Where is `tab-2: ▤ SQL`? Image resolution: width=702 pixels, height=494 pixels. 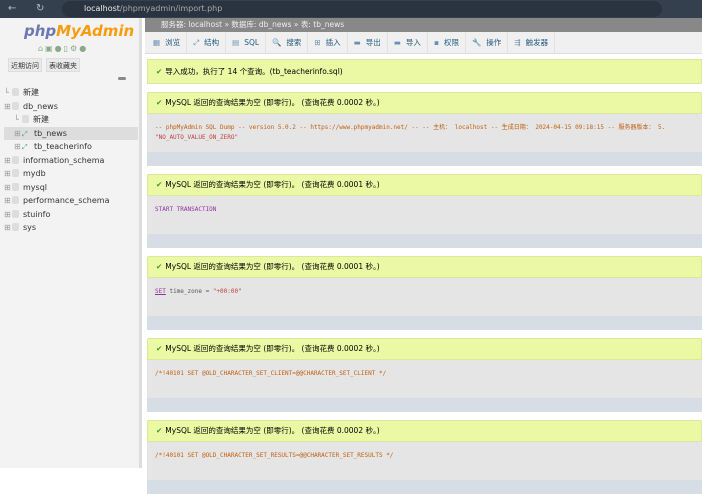 tab-2: ▤ SQL is located at coordinates (246, 43).